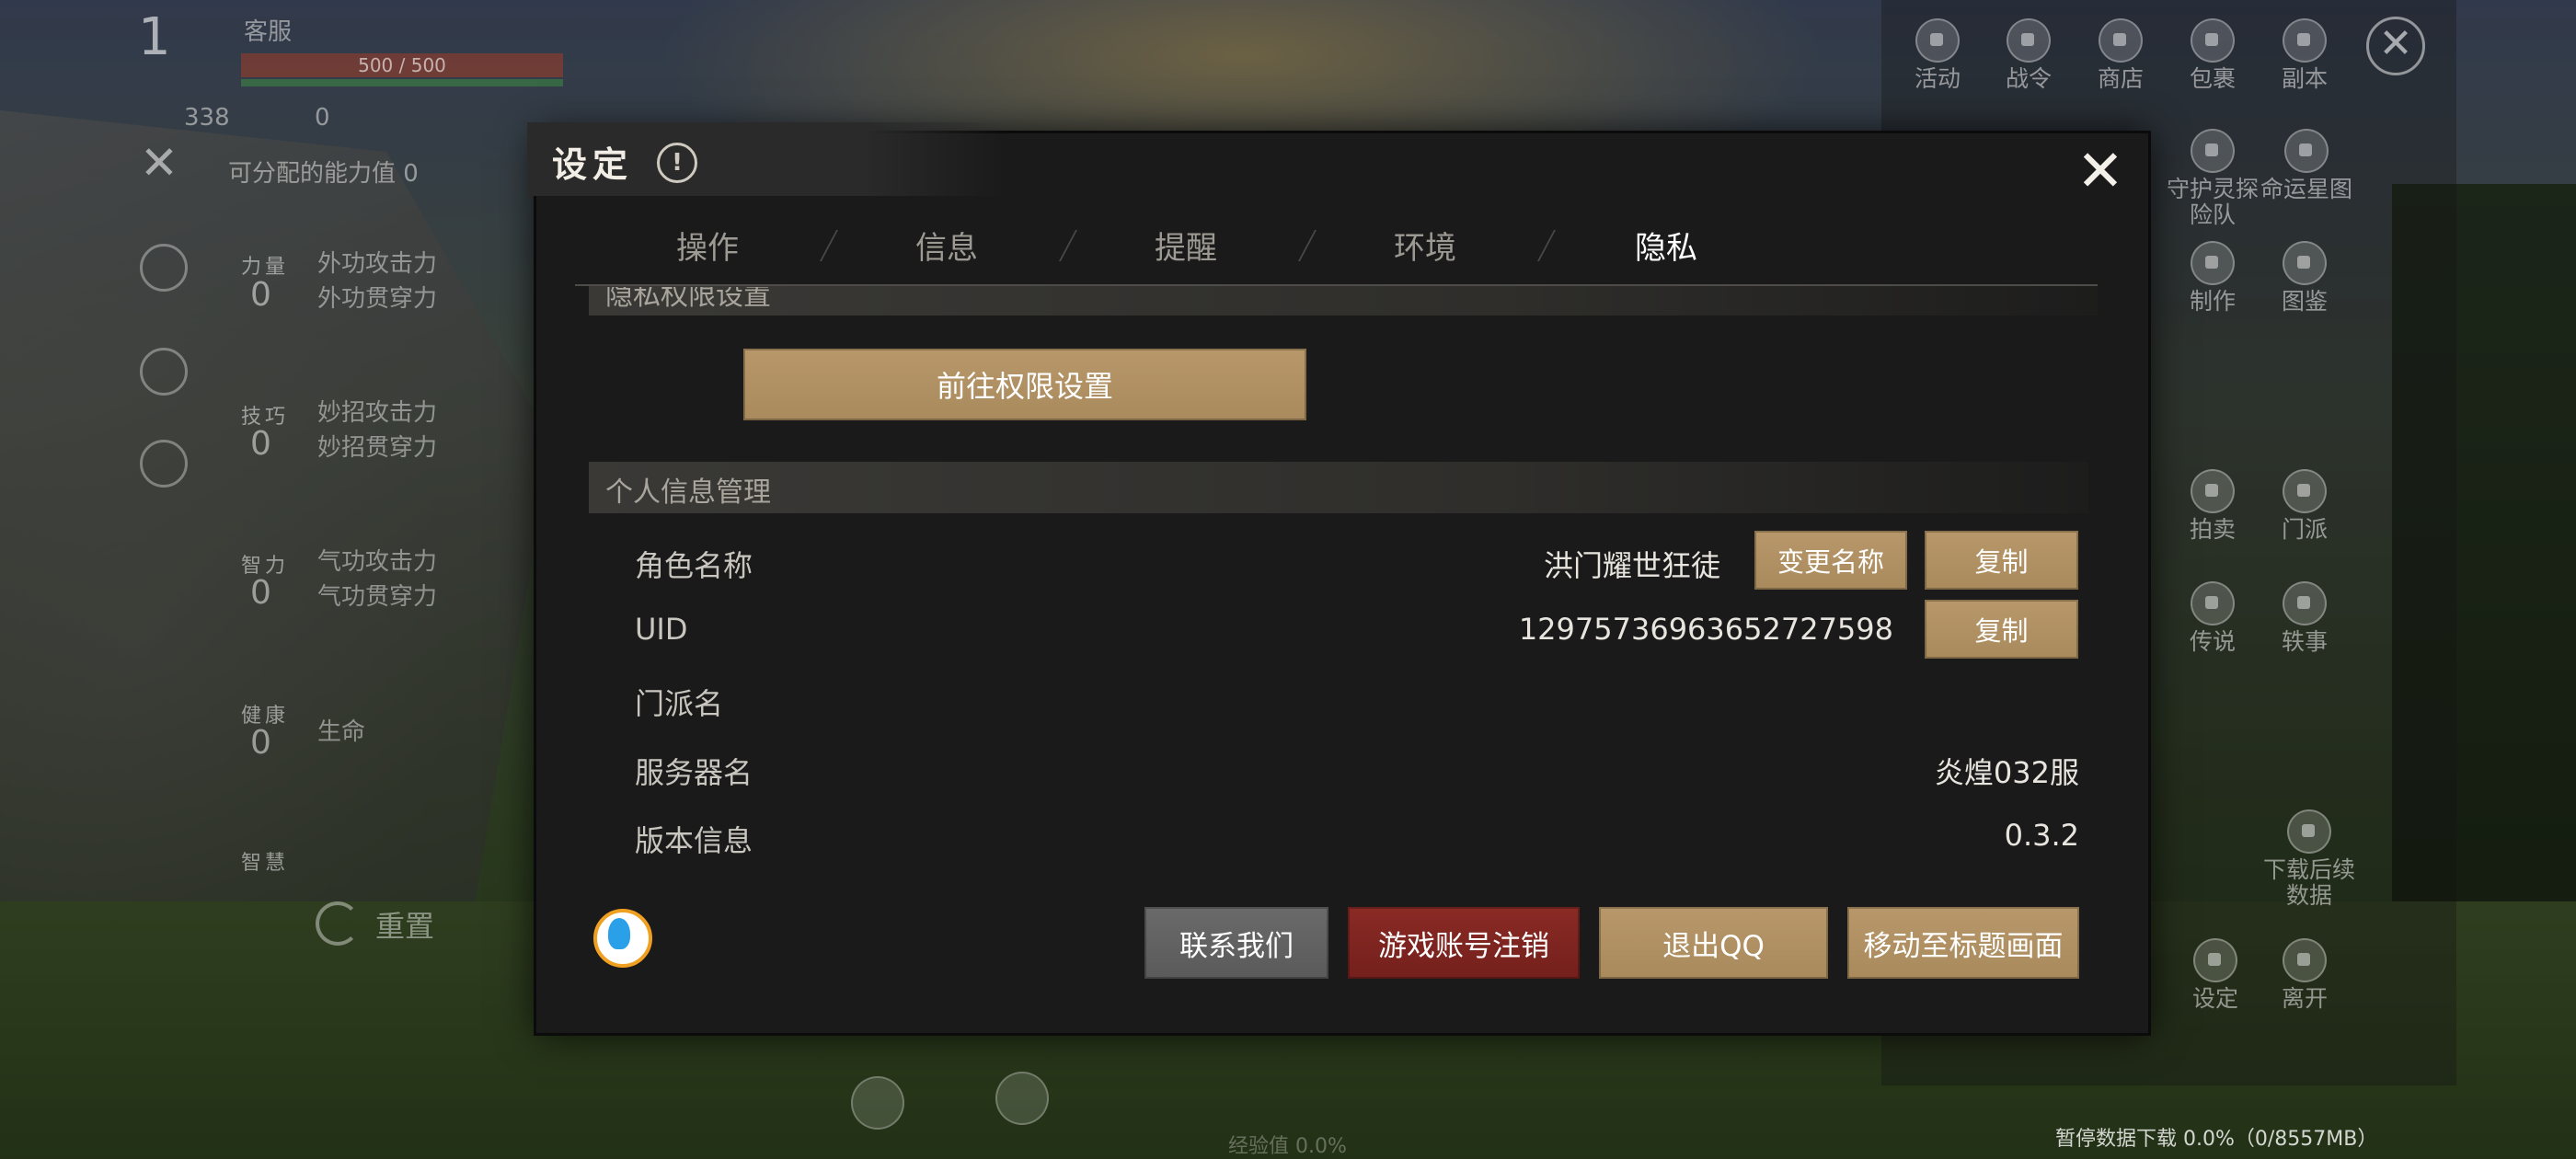  Describe the element at coordinates (2100, 171) in the screenshot. I see `close-dialog-icon: ✕` at that location.